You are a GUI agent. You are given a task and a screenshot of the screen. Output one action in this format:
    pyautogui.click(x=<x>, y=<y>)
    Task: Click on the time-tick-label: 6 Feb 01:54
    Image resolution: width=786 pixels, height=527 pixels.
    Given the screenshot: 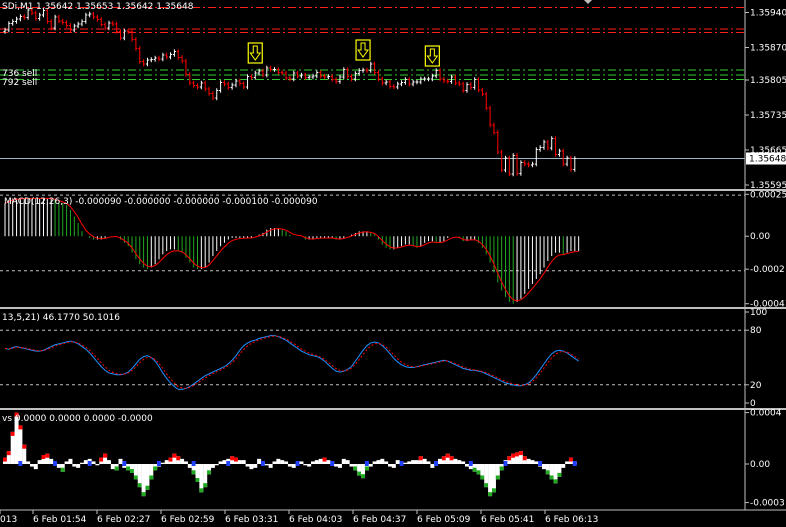 What is the action you would take?
    pyautogui.click(x=60, y=520)
    